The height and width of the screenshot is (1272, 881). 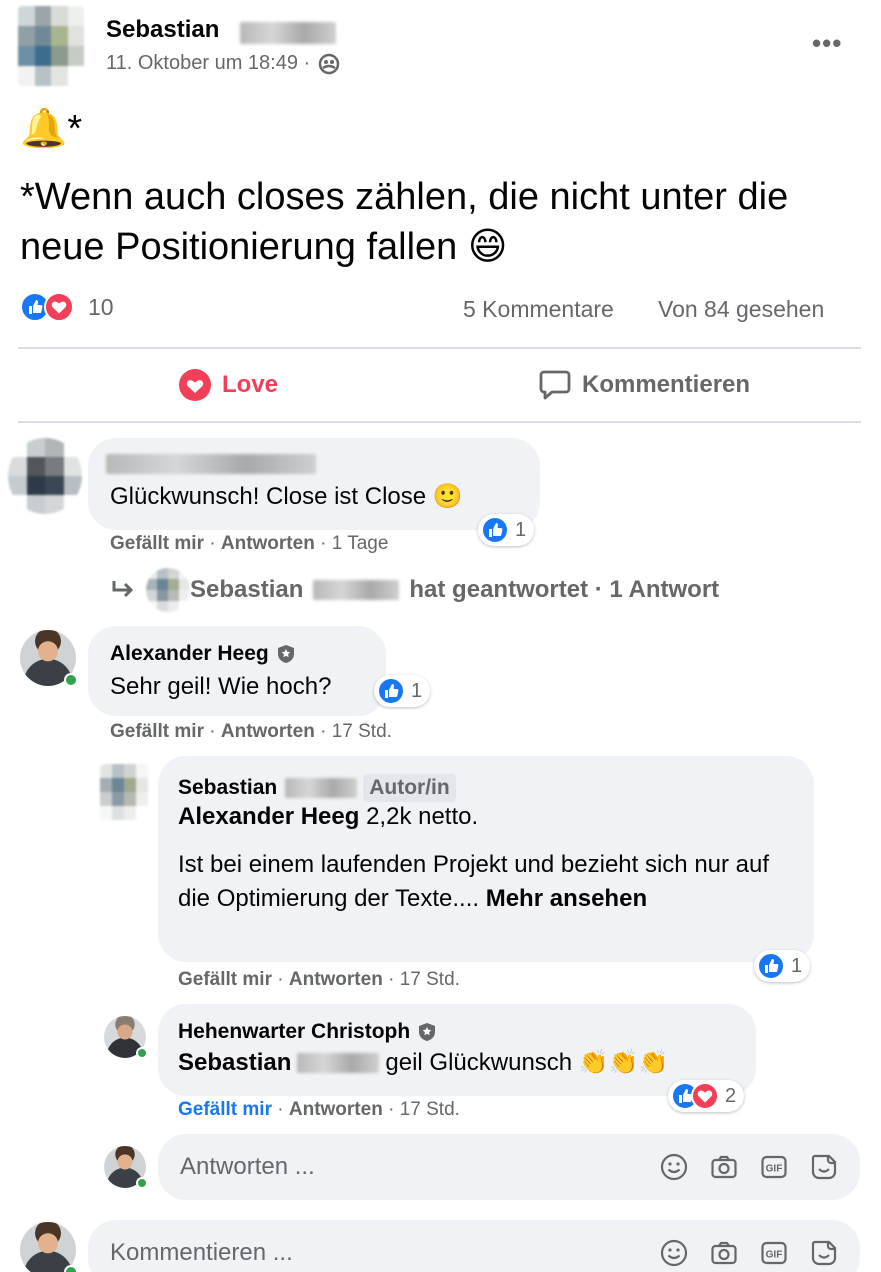 What do you see at coordinates (189, 653) in the screenshot?
I see `commenter-name-text: Alexander Heeg` at bounding box center [189, 653].